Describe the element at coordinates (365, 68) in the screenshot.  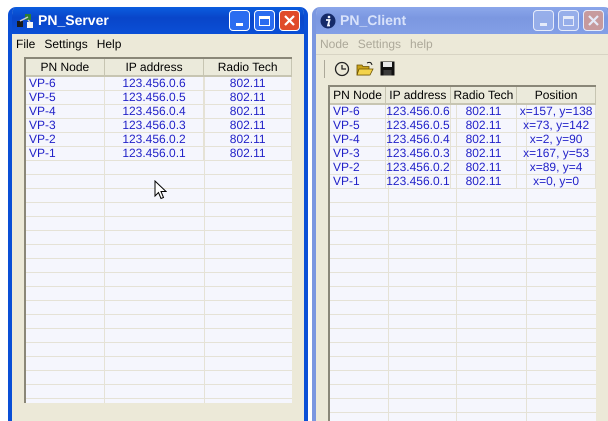
I see `open-folder-icon` at that location.